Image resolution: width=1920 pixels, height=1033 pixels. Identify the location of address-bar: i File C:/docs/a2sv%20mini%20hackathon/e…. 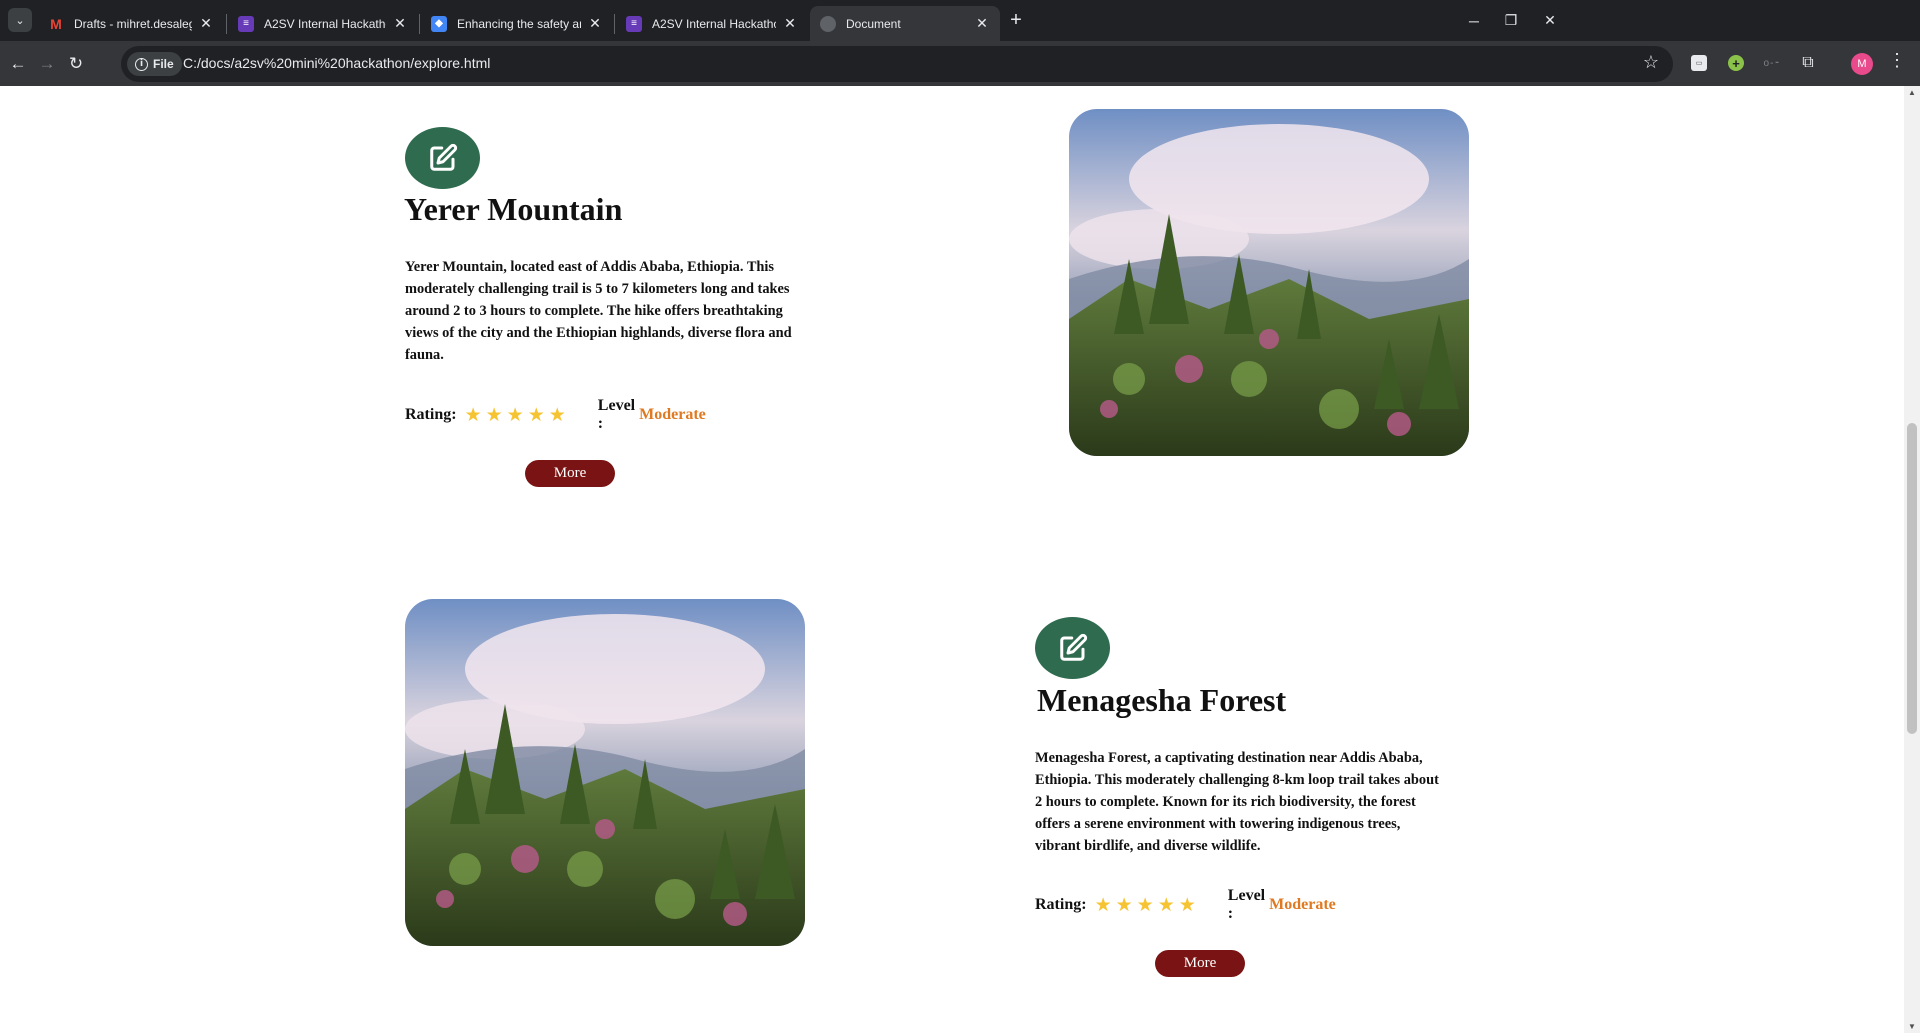
(897, 64).